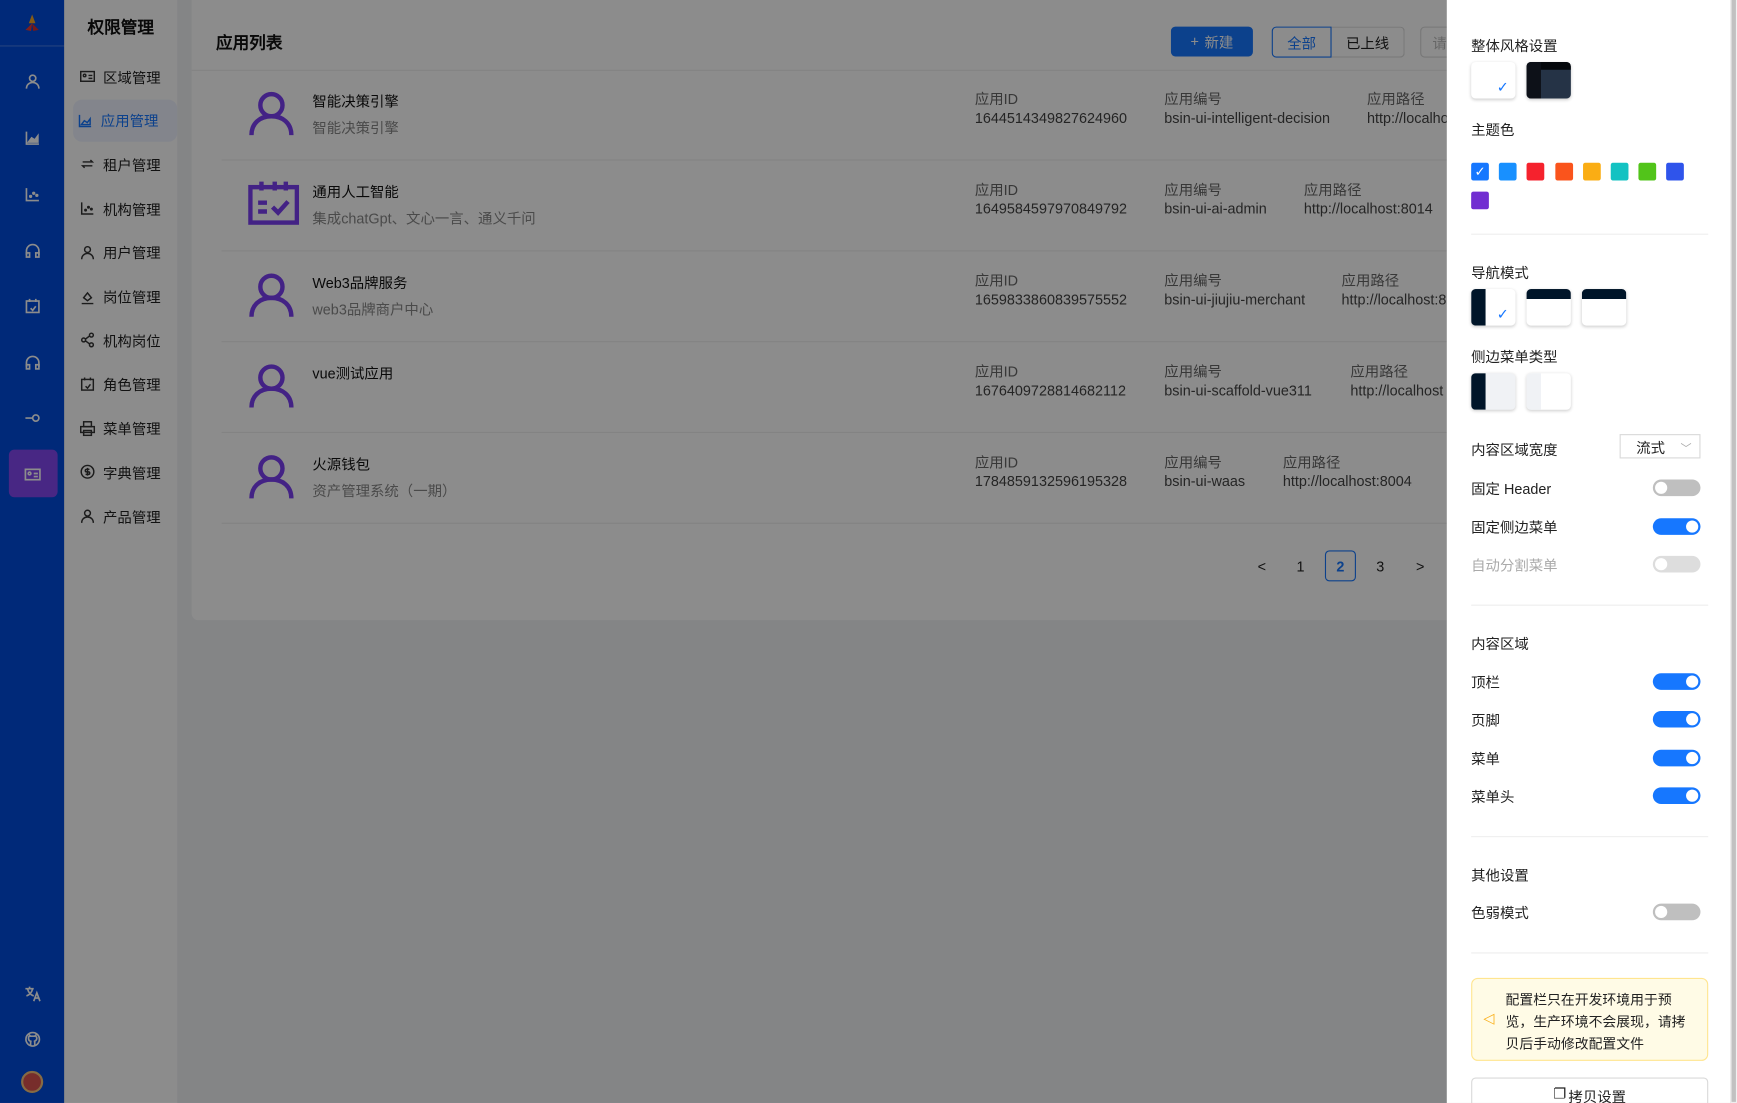 This screenshot has height=1103, width=1737. What do you see at coordinates (1493, 130) in the screenshot?
I see `theme-title: 主题色` at bounding box center [1493, 130].